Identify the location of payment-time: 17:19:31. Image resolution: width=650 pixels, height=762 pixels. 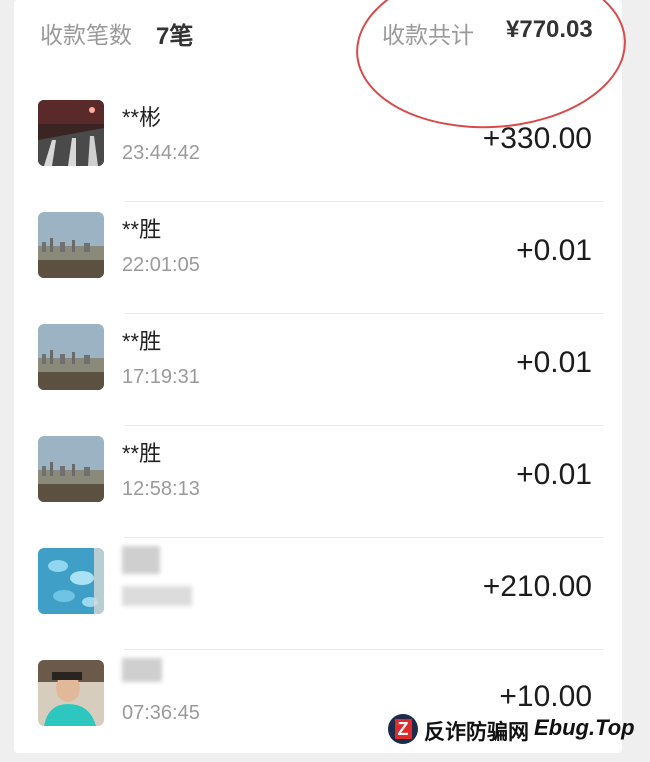
(161, 377).